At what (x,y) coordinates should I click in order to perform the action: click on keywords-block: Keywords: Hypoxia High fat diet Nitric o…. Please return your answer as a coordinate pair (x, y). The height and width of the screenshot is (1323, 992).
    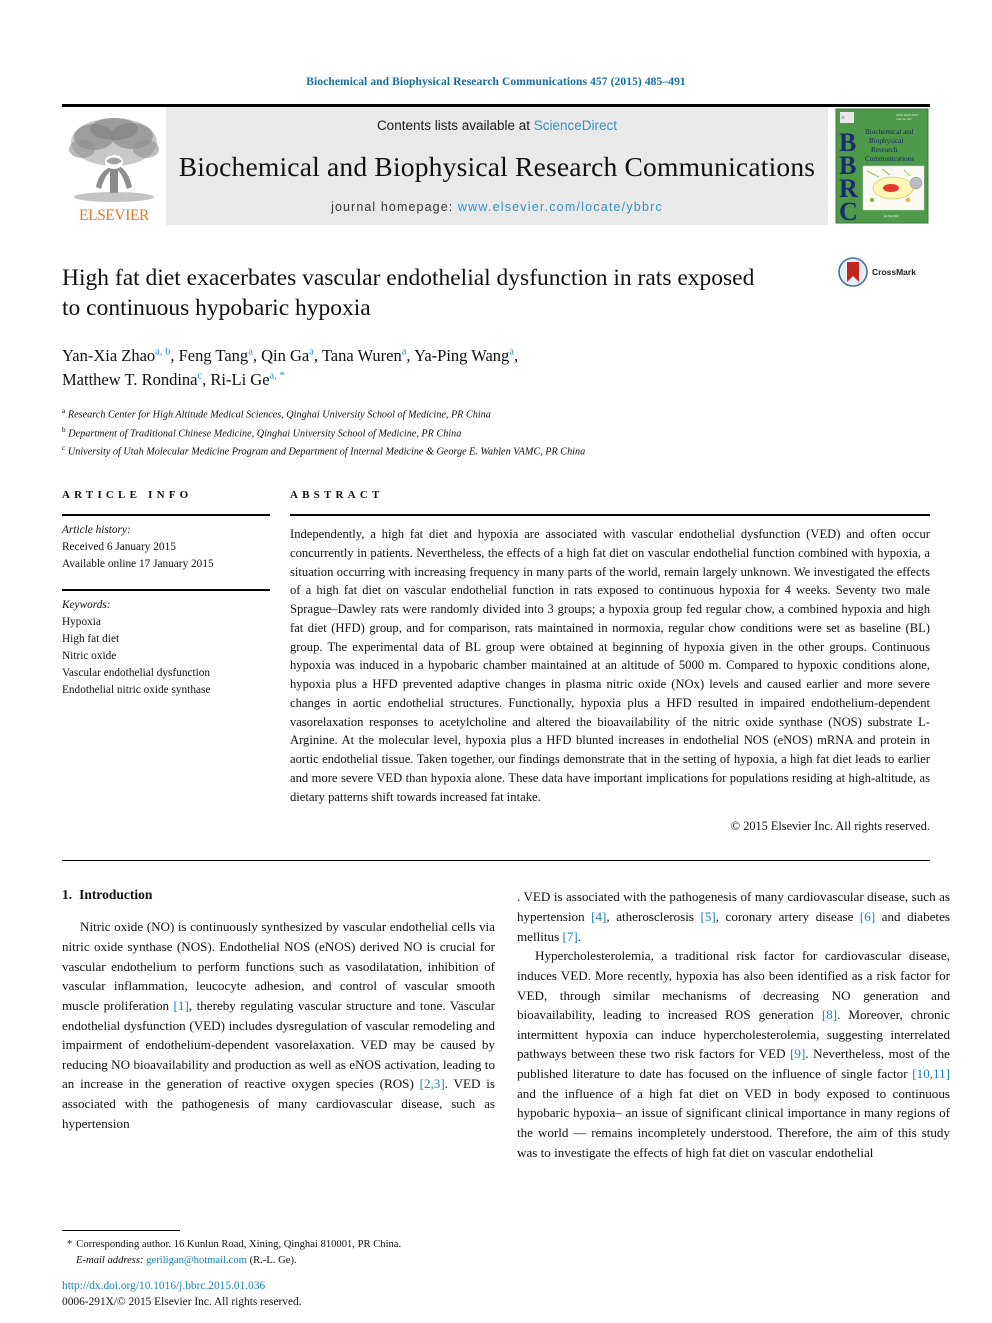
    Looking at the image, I should click on (166, 645).